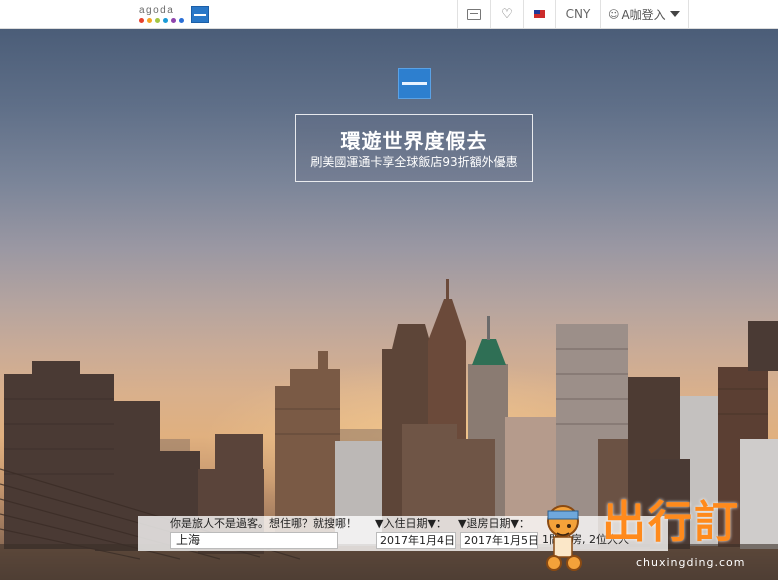  I want to click on checkout-date-field: 2017年1月5日, so click(499, 540).